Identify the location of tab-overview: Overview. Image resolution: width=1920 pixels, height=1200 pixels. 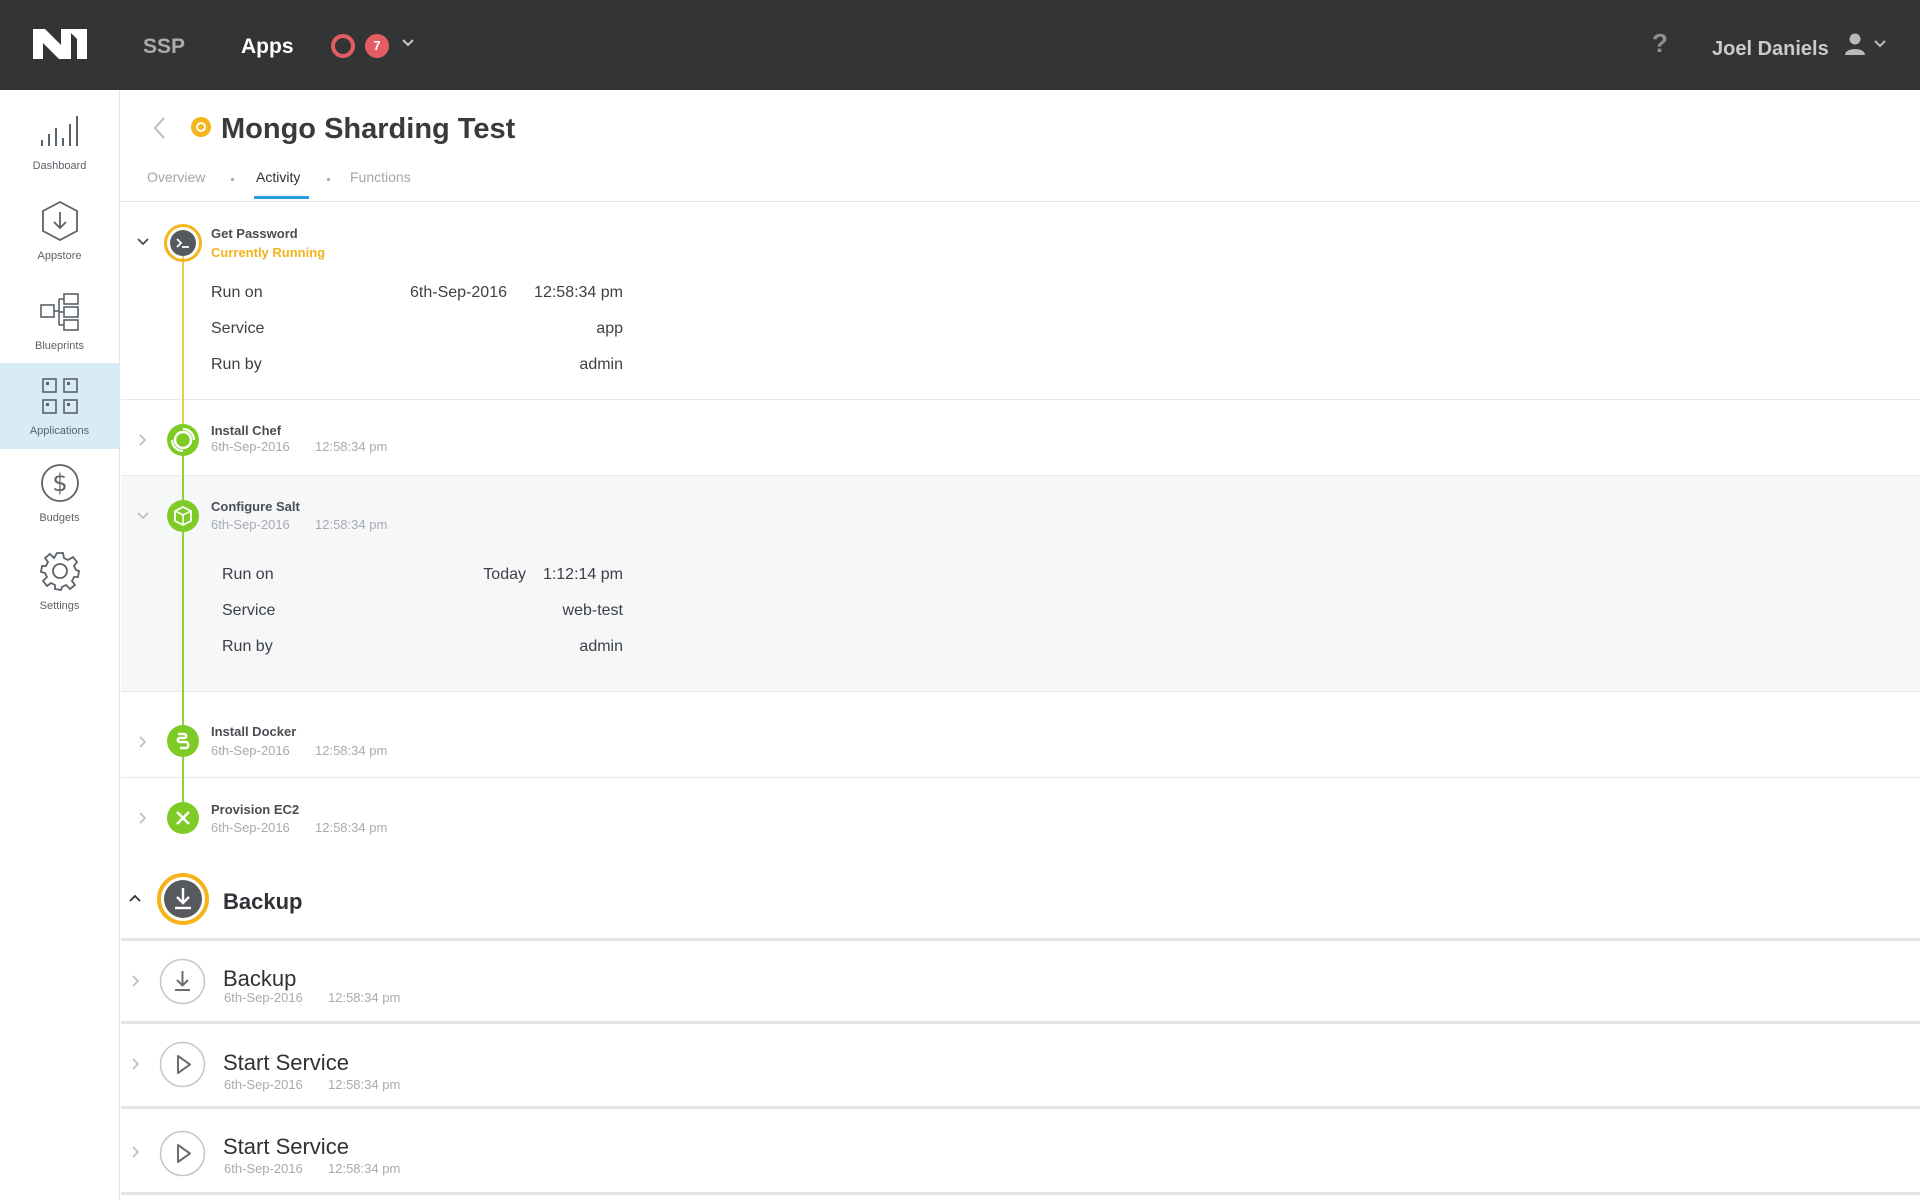
(176, 177).